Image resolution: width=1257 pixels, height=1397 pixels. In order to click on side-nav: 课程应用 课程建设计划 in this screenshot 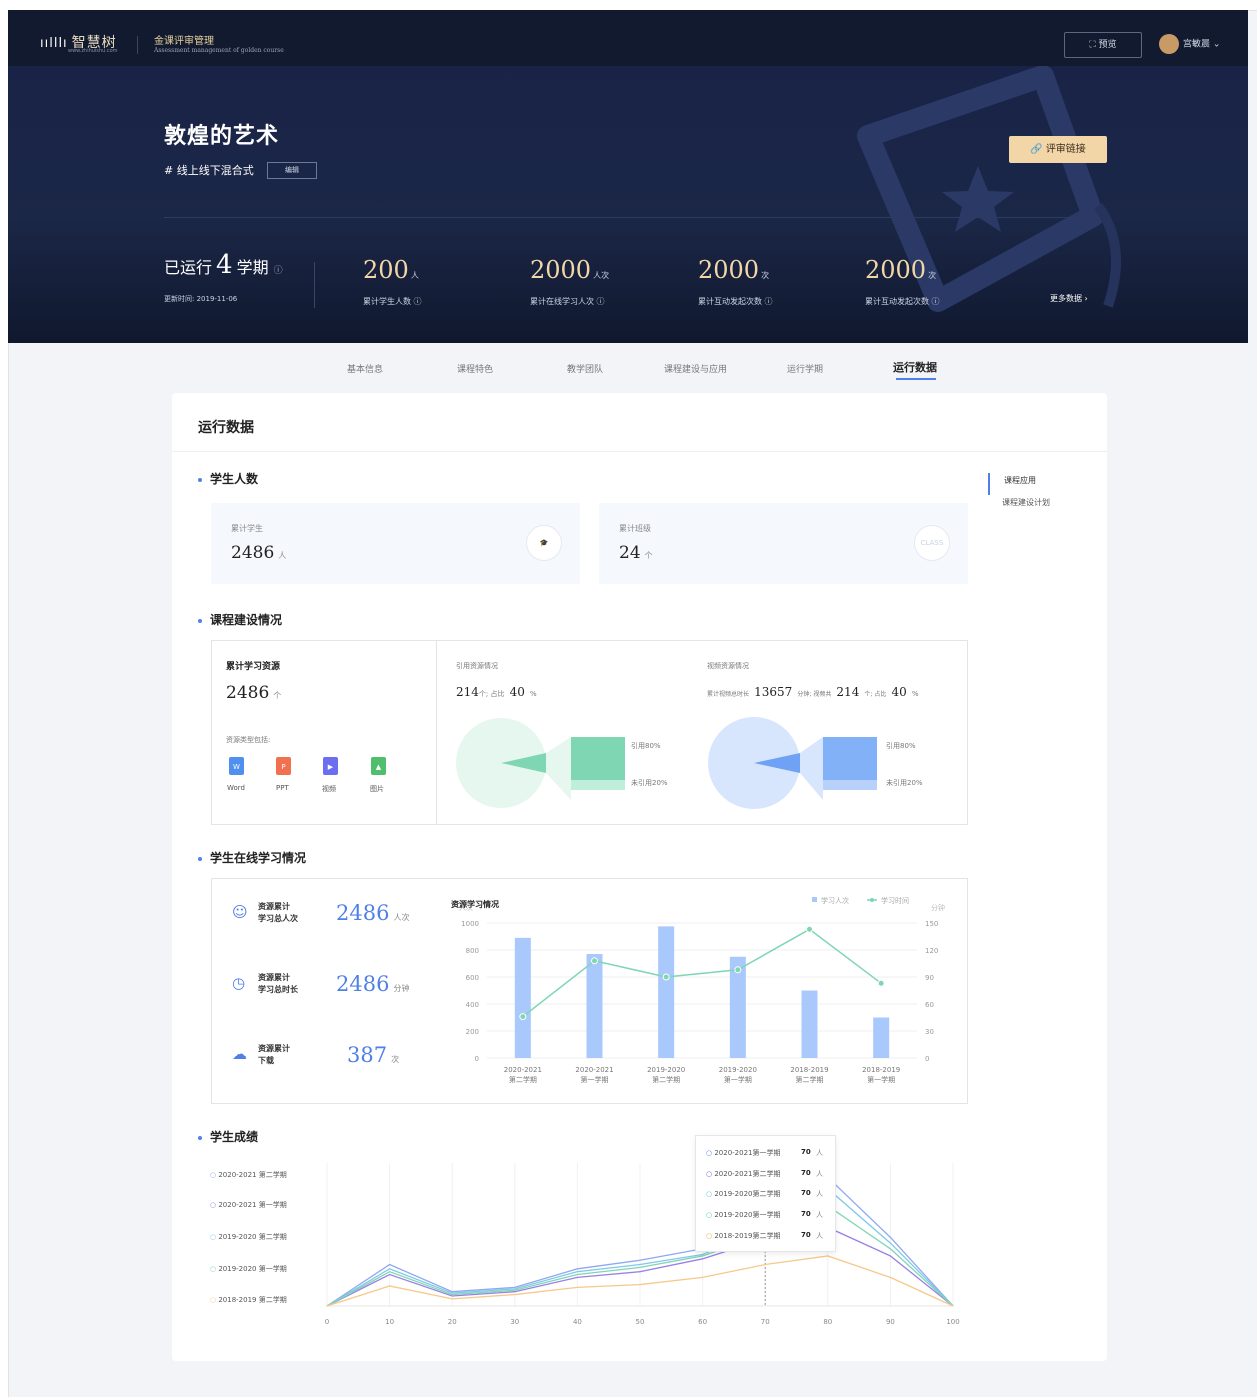, I will do `click(1028, 495)`.